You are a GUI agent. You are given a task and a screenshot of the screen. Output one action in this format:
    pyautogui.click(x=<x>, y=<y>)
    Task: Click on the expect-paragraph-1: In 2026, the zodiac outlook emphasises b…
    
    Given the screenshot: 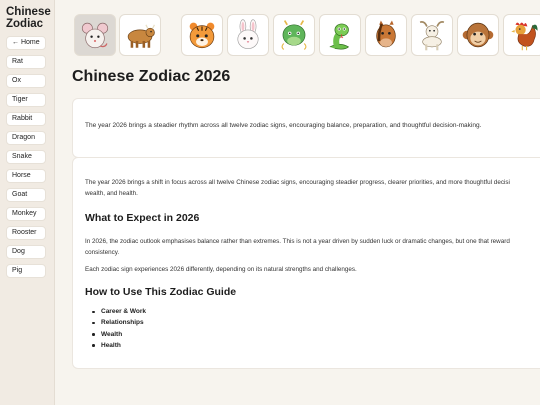 What is the action you would take?
    pyautogui.click(x=312, y=247)
    